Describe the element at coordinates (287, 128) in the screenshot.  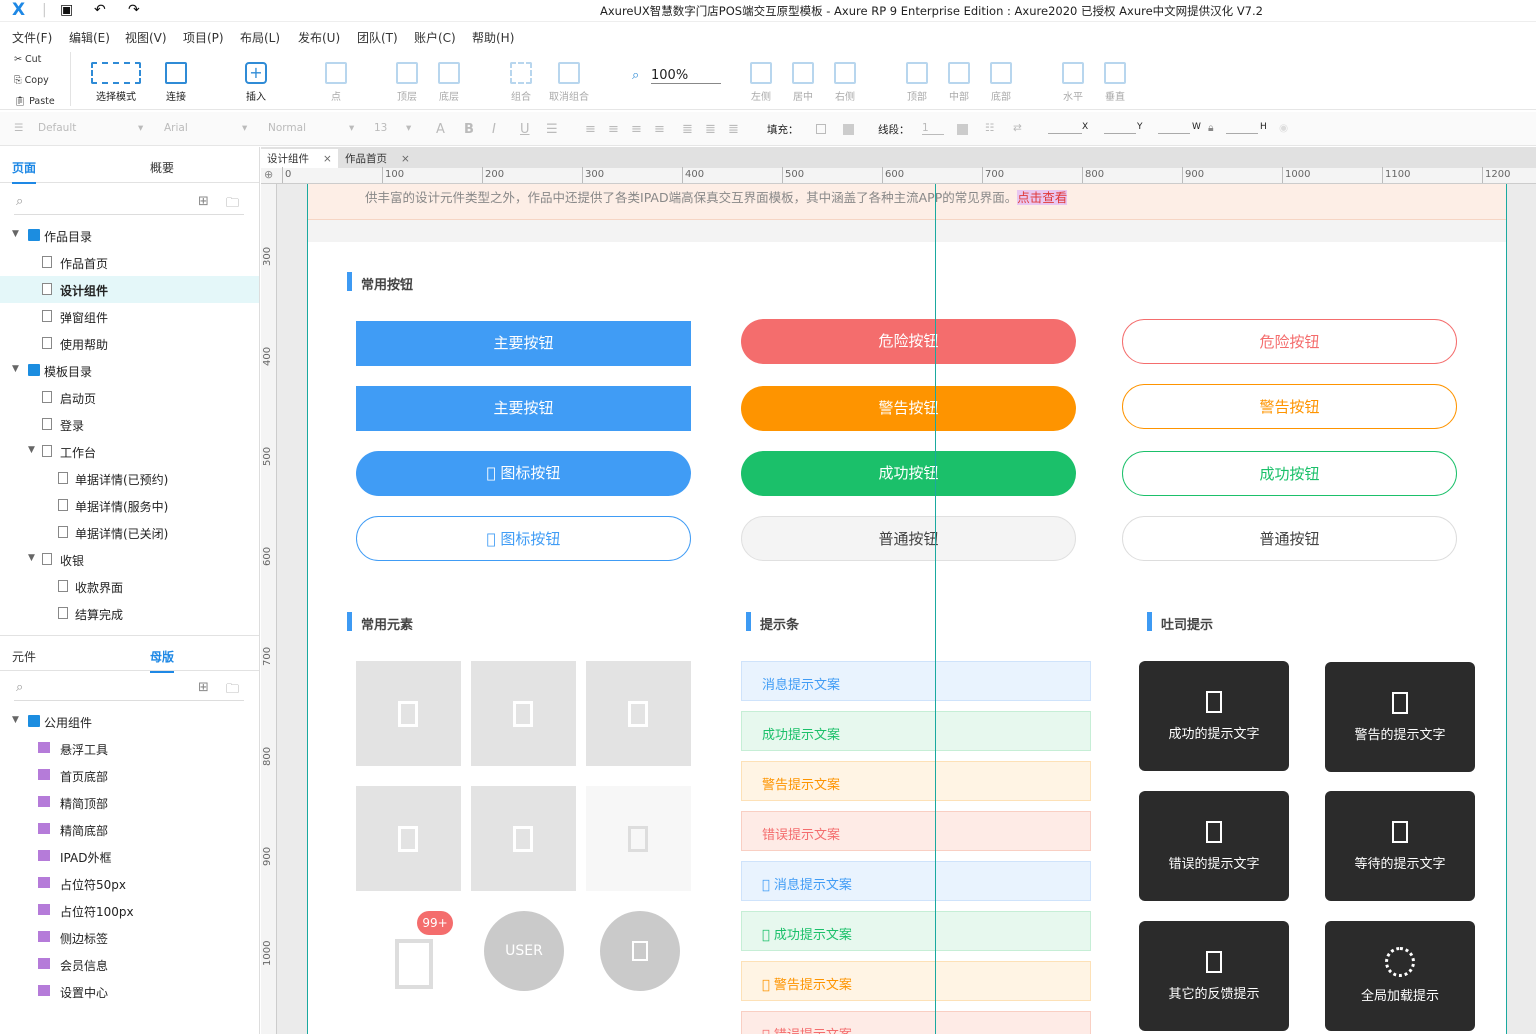
I see `font-weight-select: Normal` at that location.